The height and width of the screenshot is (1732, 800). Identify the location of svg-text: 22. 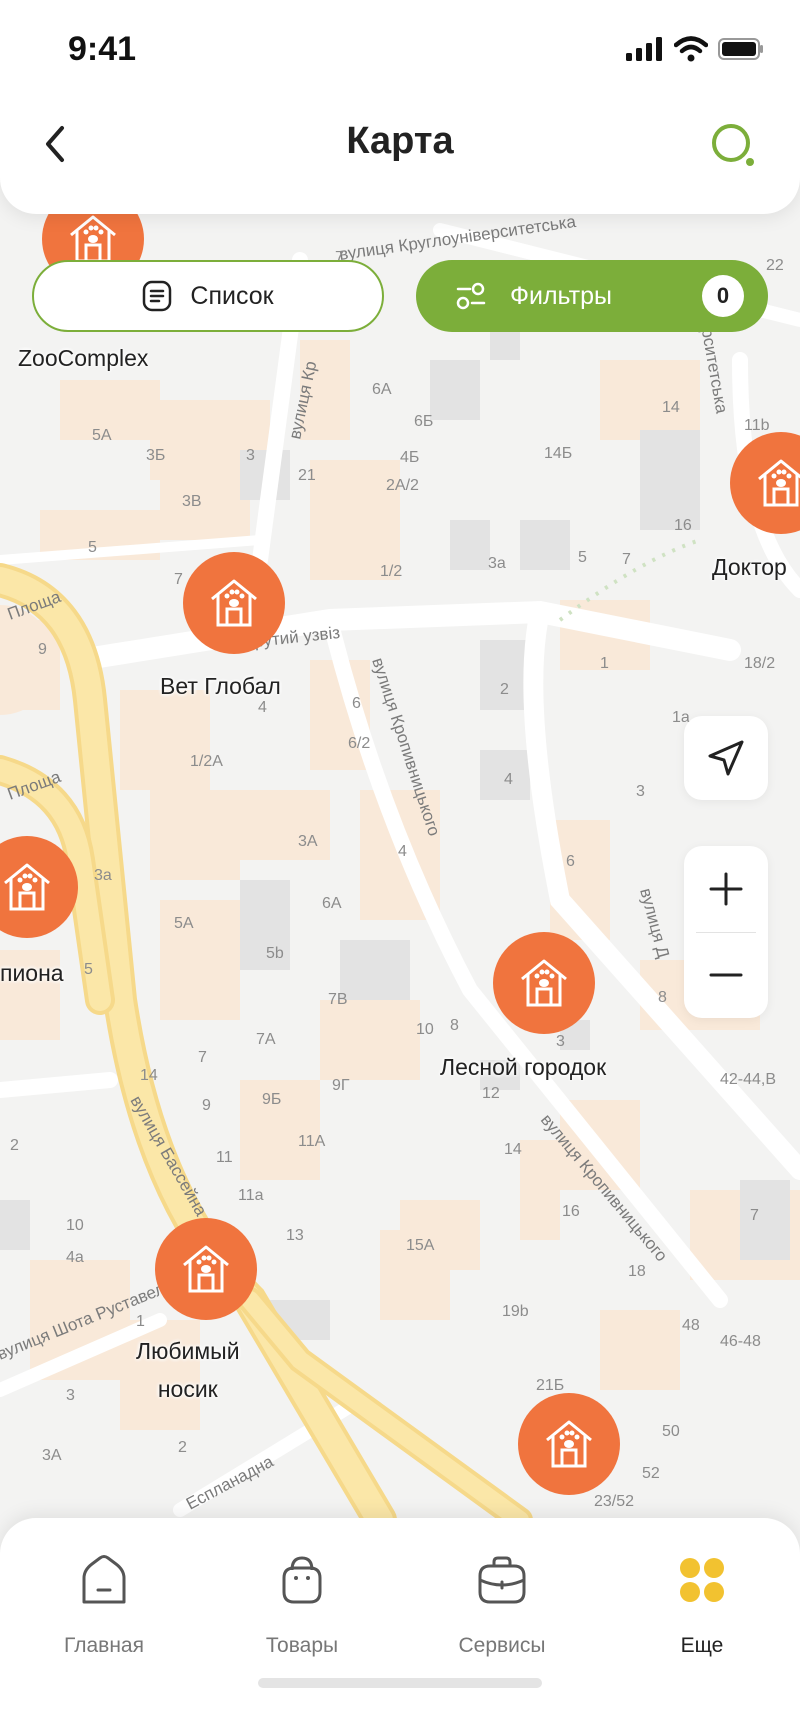
(775, 265).